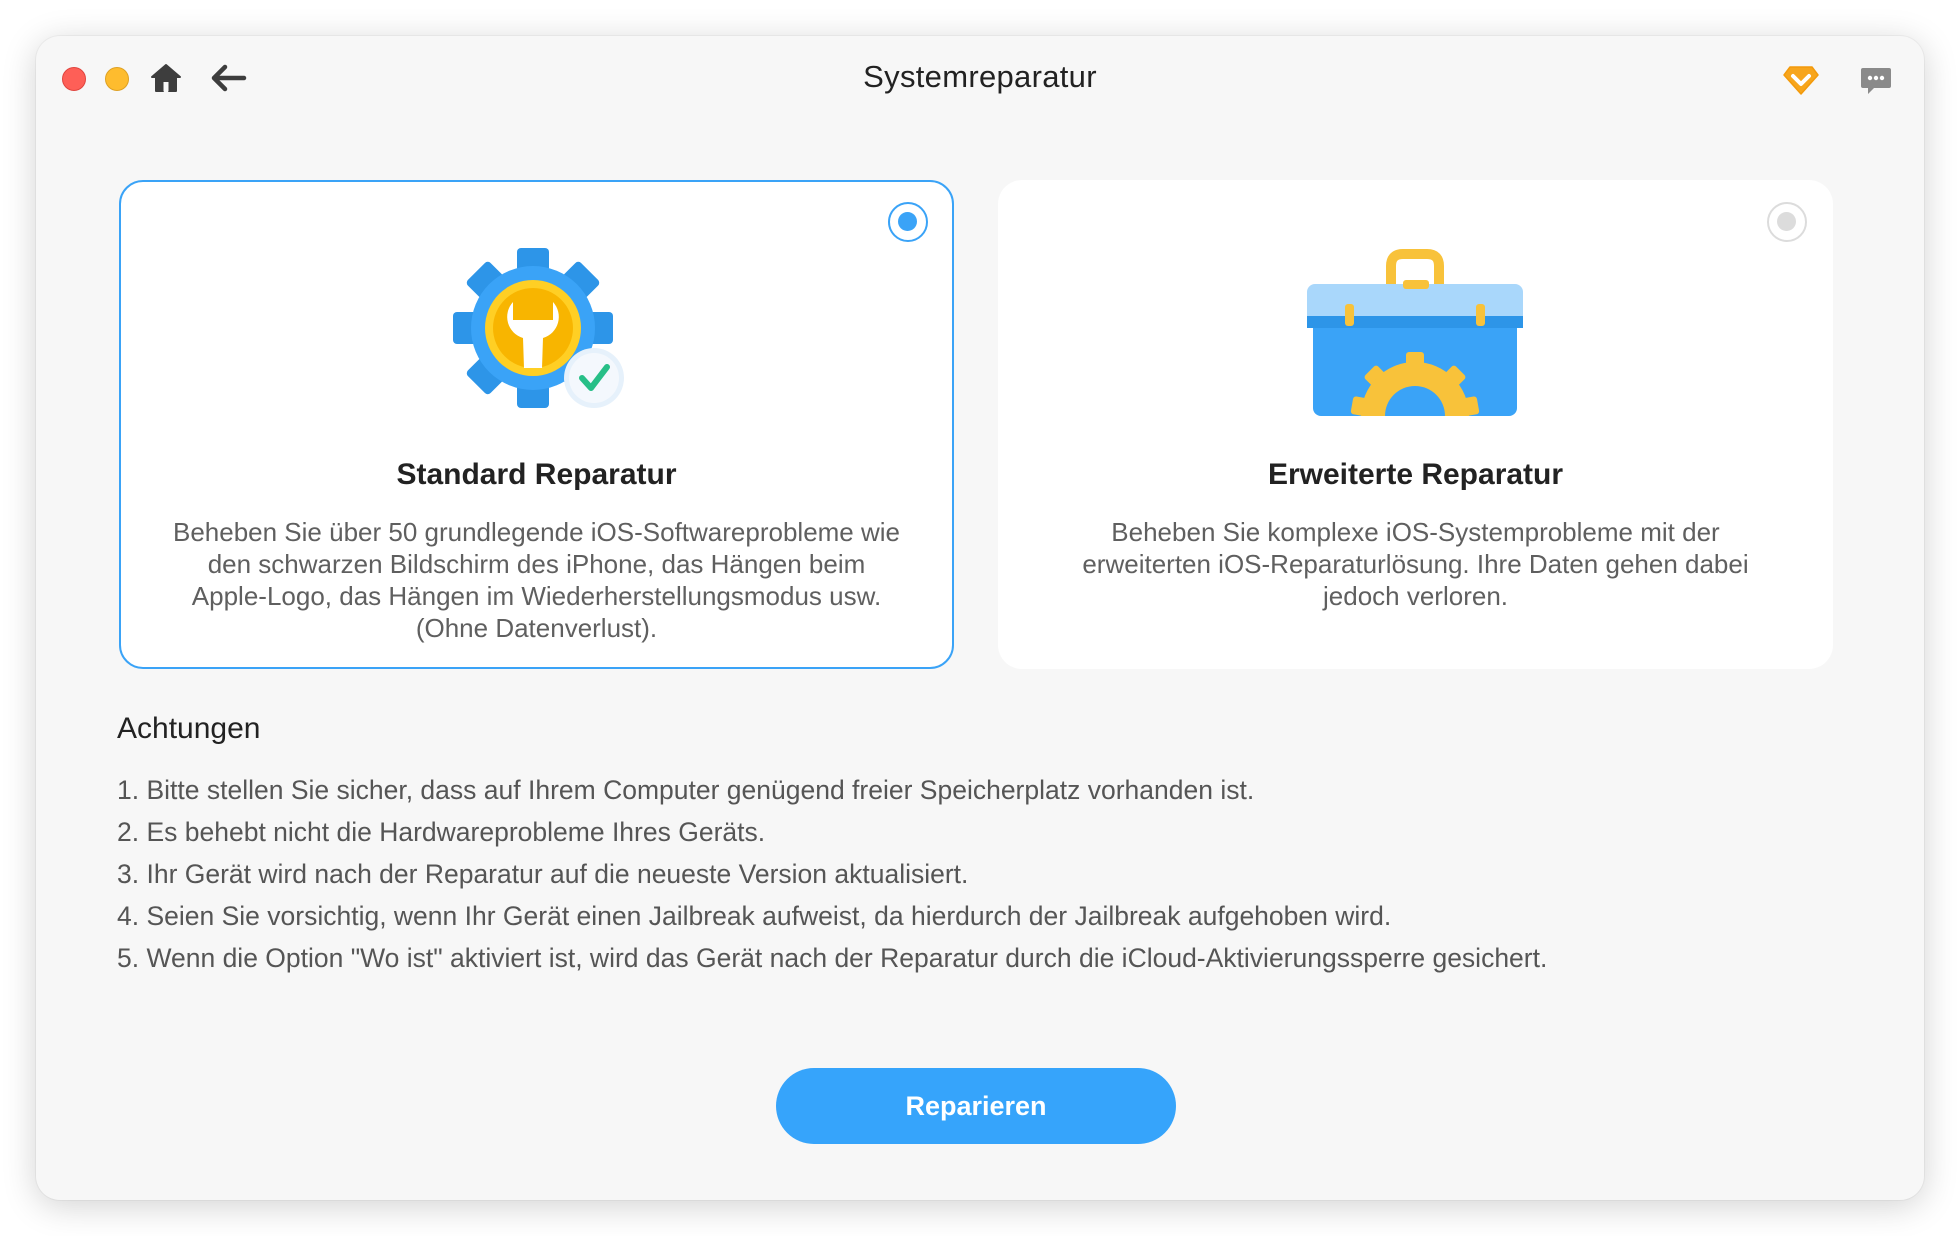  I want to click on feedback-chat-icon, so click(1876, 81).